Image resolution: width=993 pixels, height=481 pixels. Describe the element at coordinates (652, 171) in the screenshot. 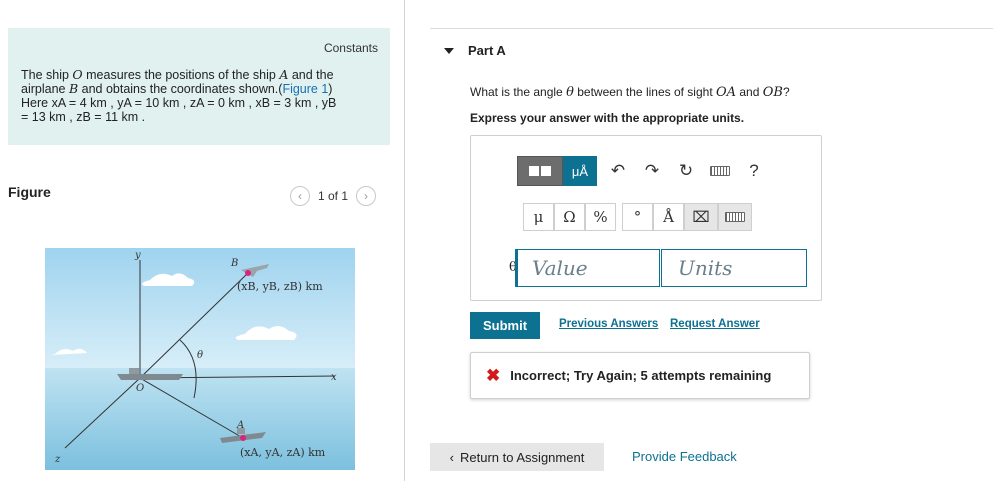

I see `redo-icon: ↷` at that location.